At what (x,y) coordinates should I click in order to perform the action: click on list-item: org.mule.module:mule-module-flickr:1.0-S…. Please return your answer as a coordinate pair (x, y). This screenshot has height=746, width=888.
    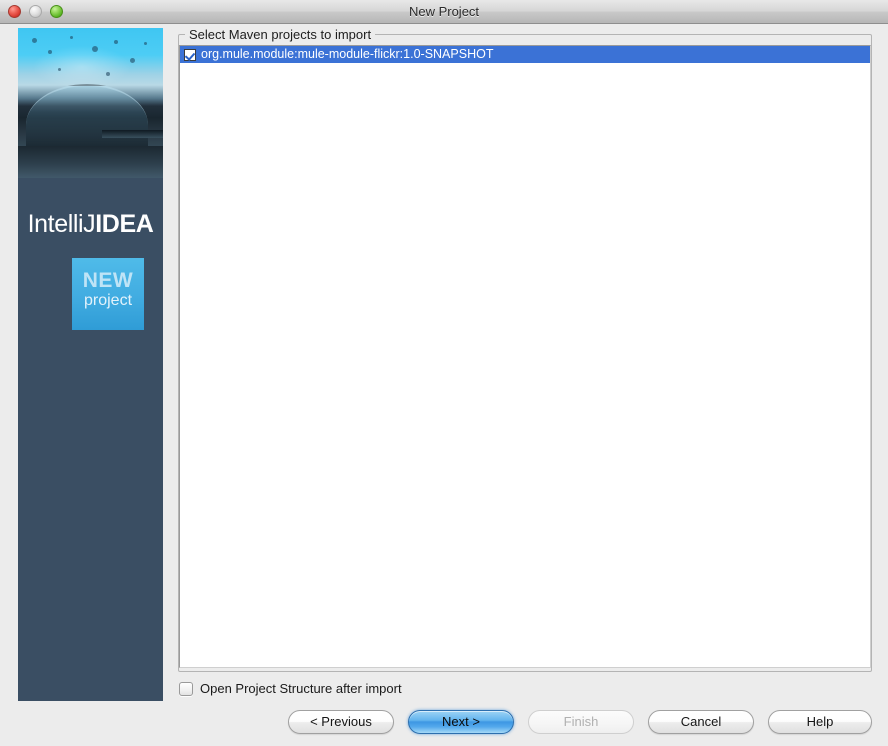
    Looking at the image, I should click on (525, 54).